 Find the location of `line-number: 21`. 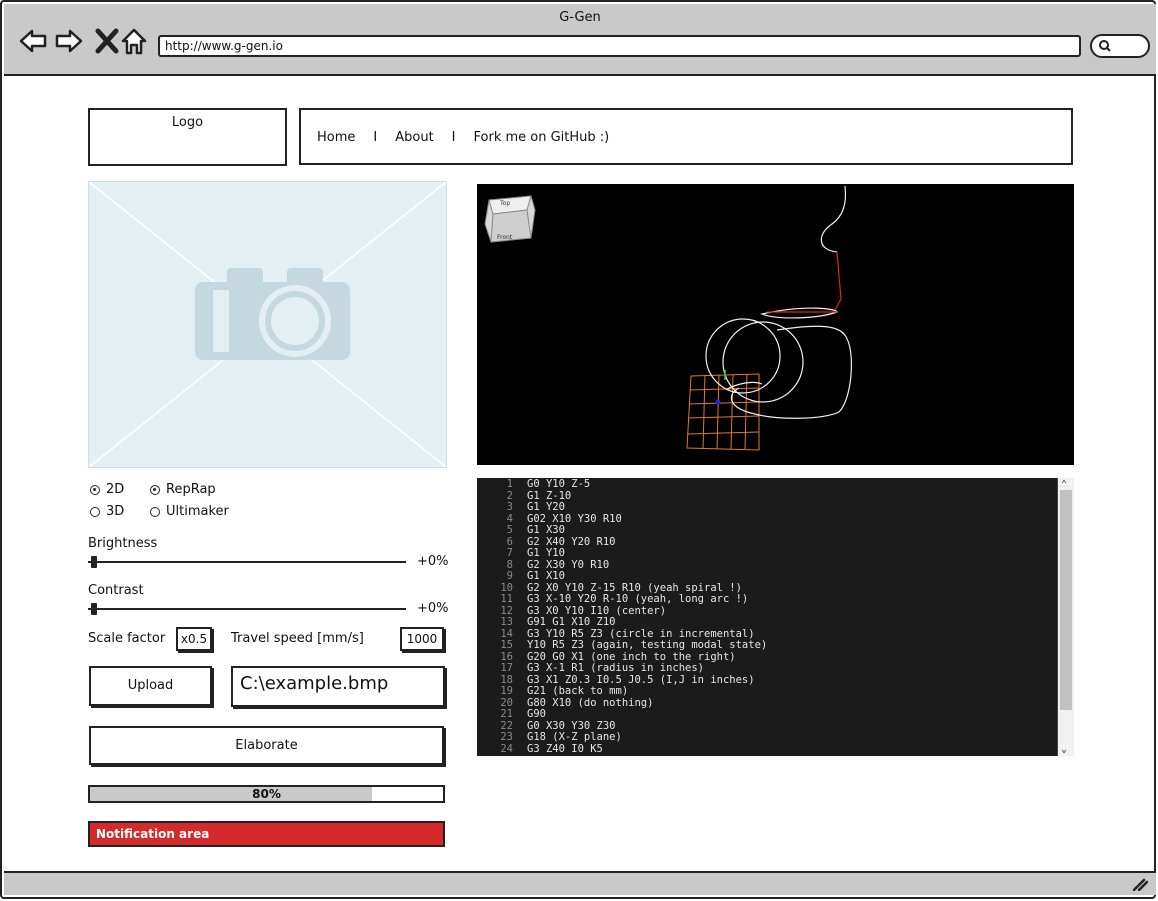

line-number: 21 is located at coordinates (506, 714).